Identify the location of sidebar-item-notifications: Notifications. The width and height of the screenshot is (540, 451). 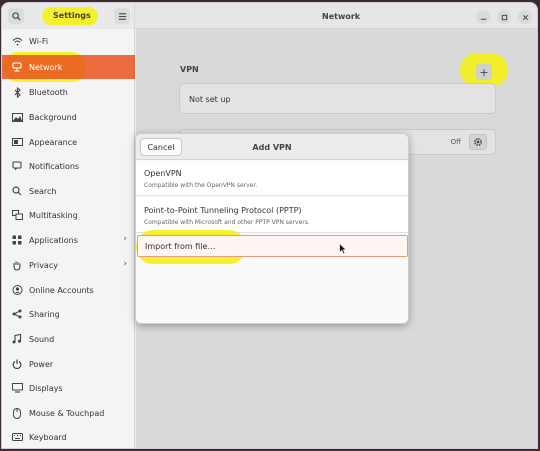
(68, 166).